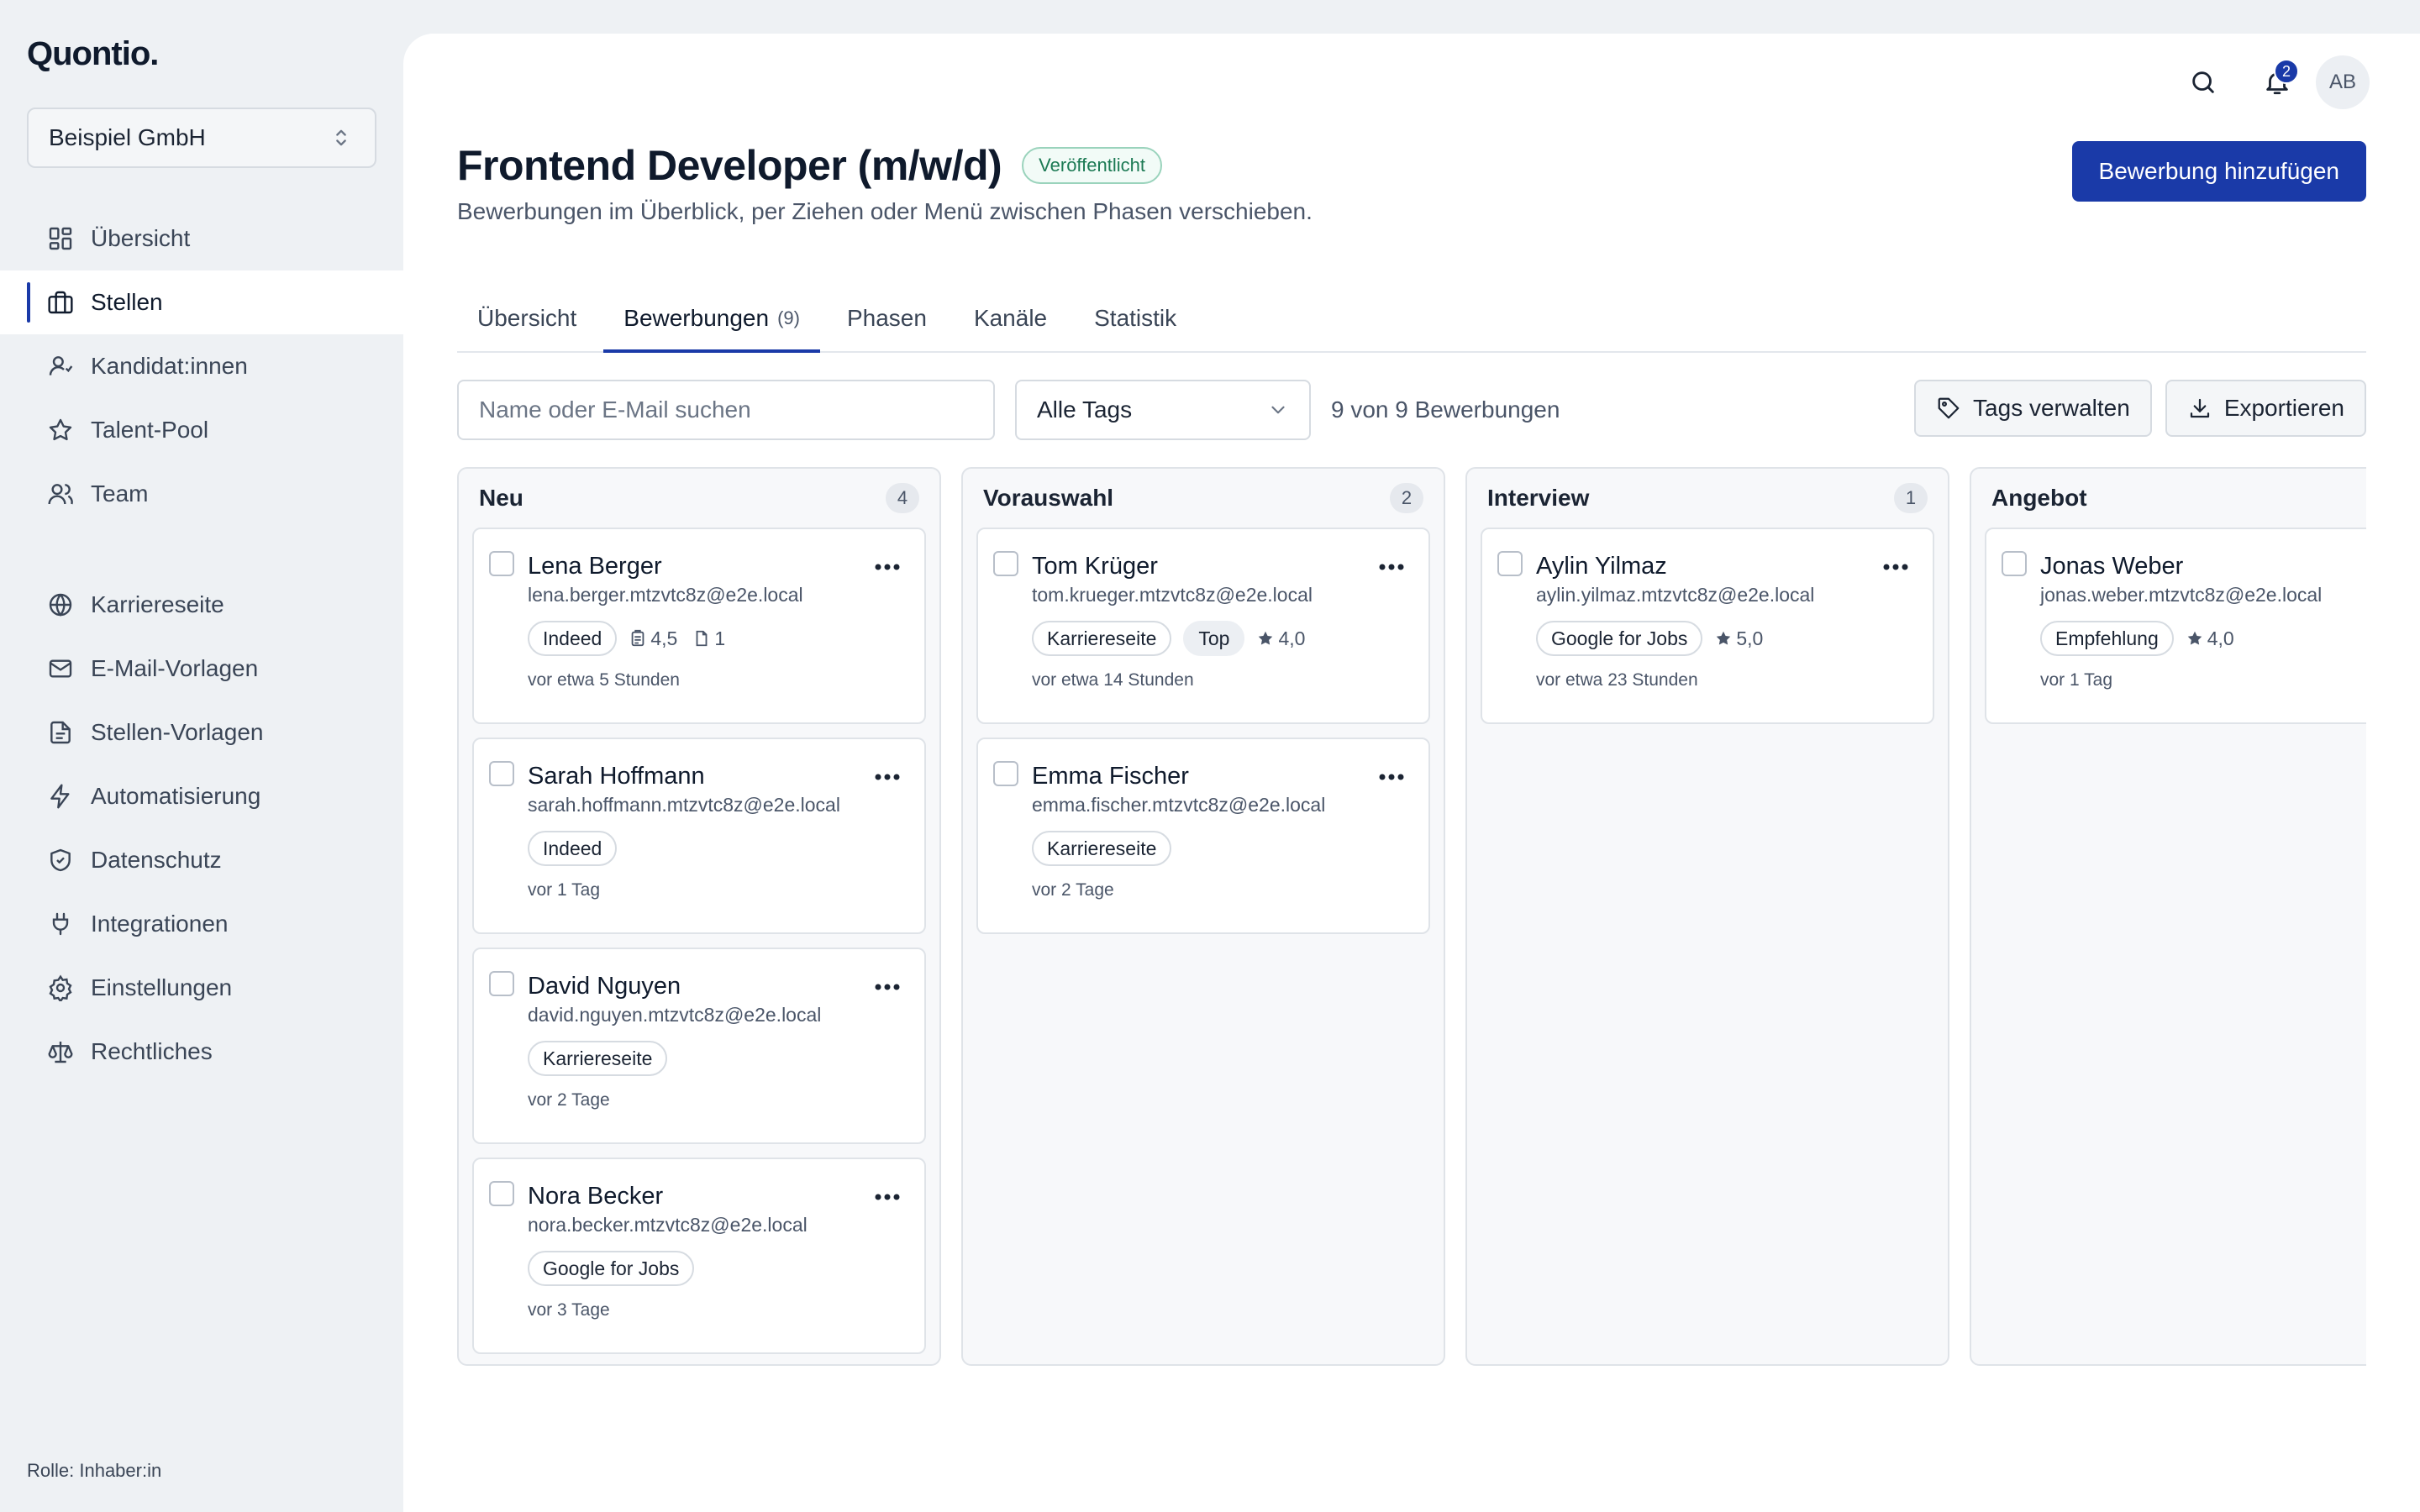  What do you see at coordinates (202, 732) in the screenshot?
I see `sidebar-item-stellen-vorlagen: Stellen-Vorlagen` at bounding box center [202, 732].